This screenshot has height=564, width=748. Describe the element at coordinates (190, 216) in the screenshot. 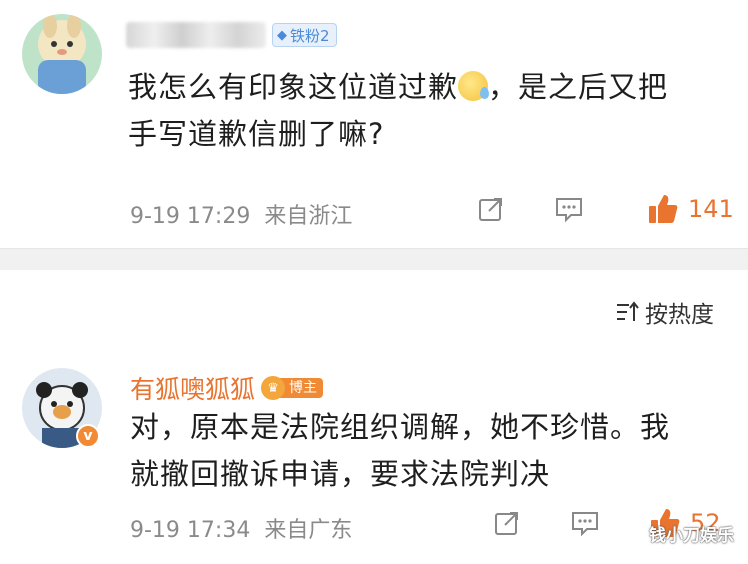

I see `comment-time: 9-19 17:29` at that location.